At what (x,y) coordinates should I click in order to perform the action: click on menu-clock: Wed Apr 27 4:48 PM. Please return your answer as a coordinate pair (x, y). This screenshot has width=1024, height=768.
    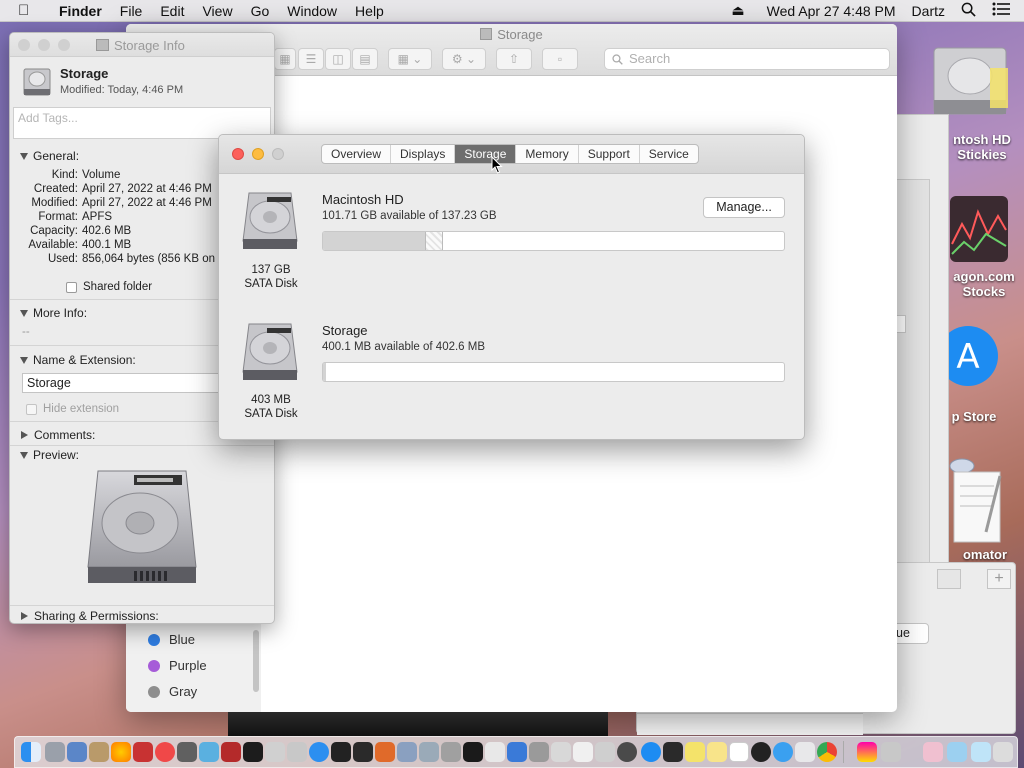
    Looking at the image, I should click on (828, 11).